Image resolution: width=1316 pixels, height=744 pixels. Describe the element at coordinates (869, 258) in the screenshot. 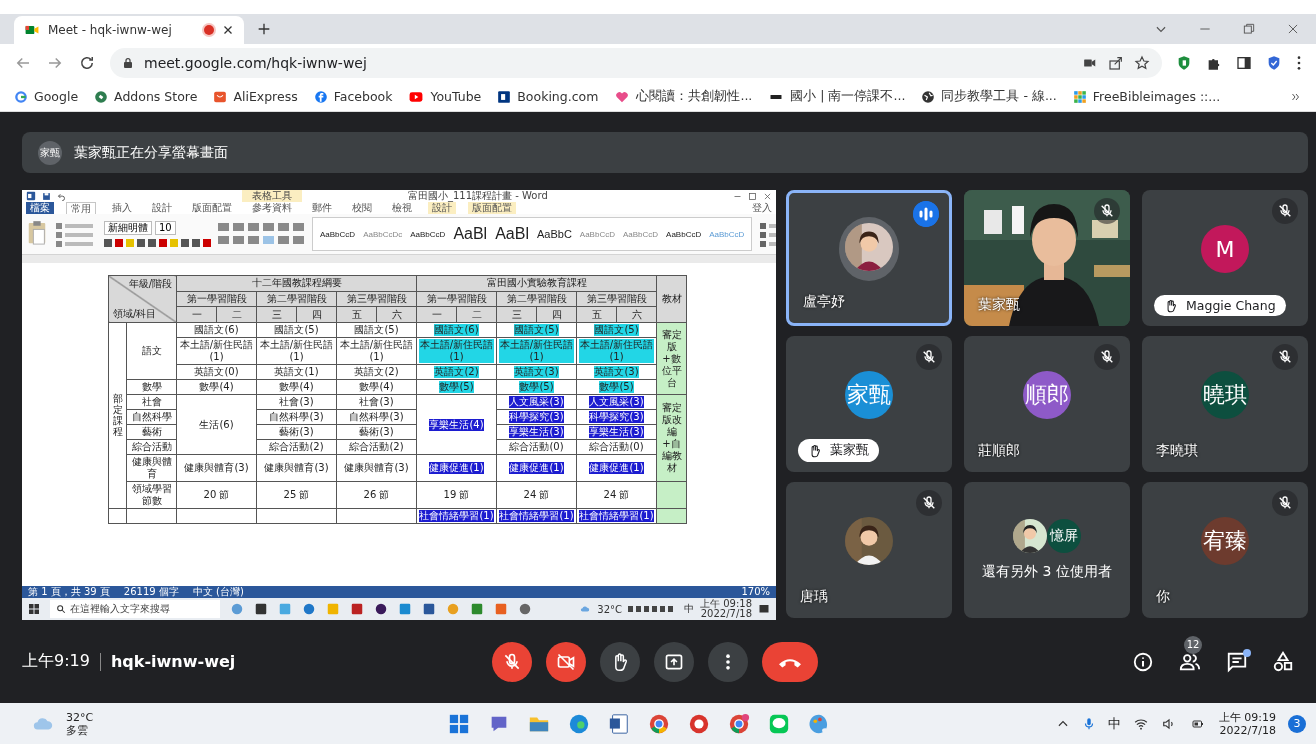

I see `participant-tile: 盧亭妤` at that location.